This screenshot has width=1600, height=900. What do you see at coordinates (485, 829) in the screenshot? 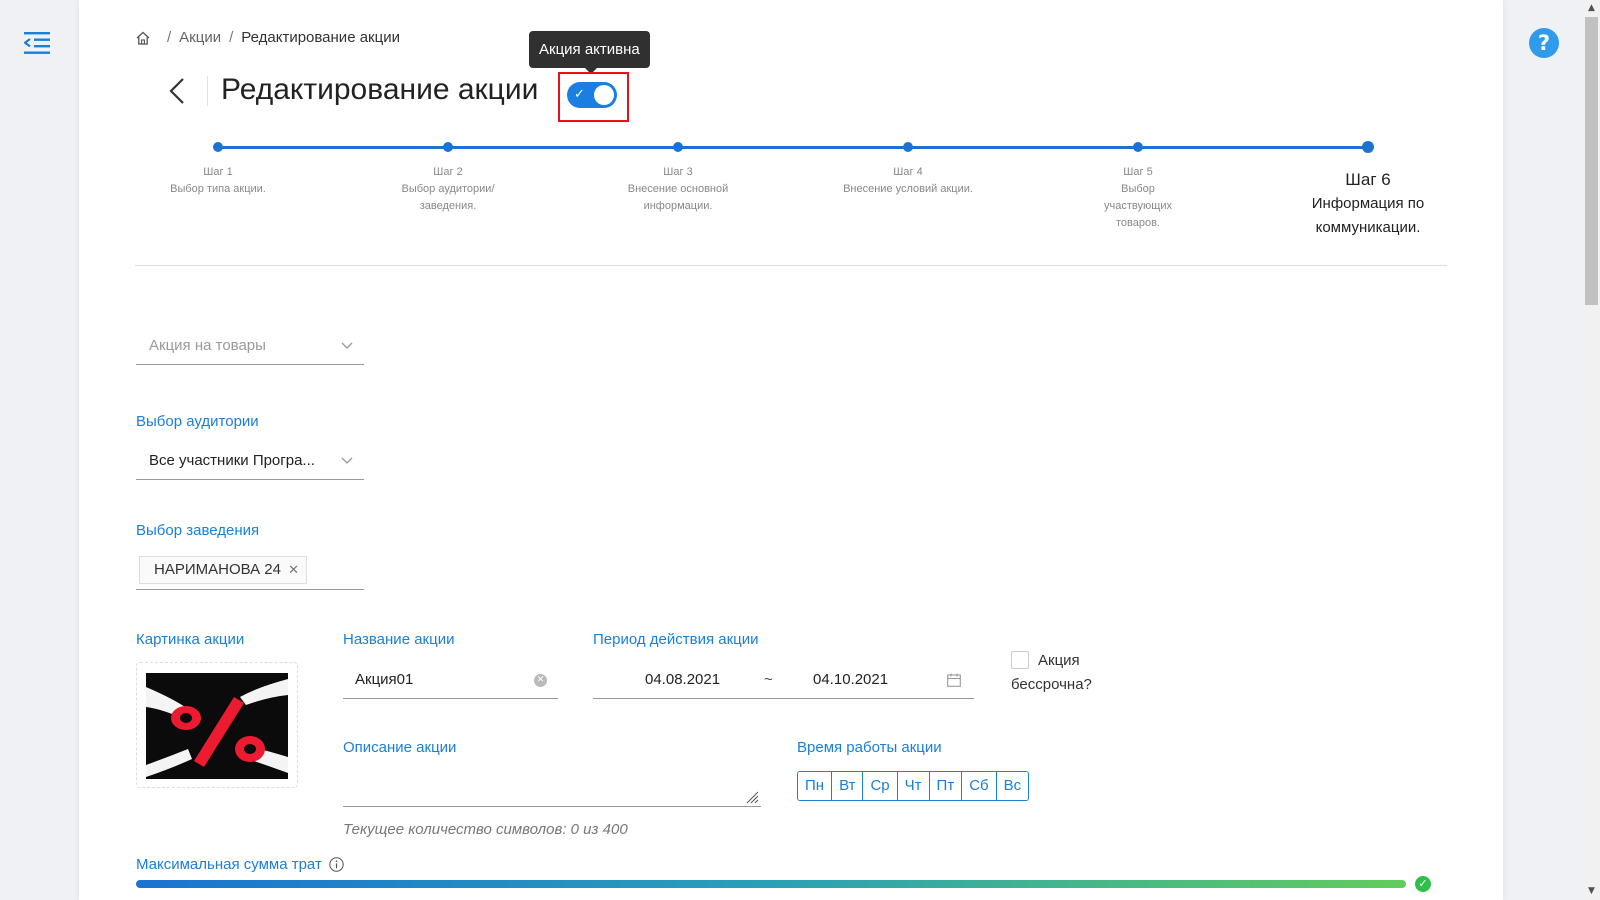
I see `description-char-count: Текущее количество символов: 0 из 400` at bounding box center [485, 829].